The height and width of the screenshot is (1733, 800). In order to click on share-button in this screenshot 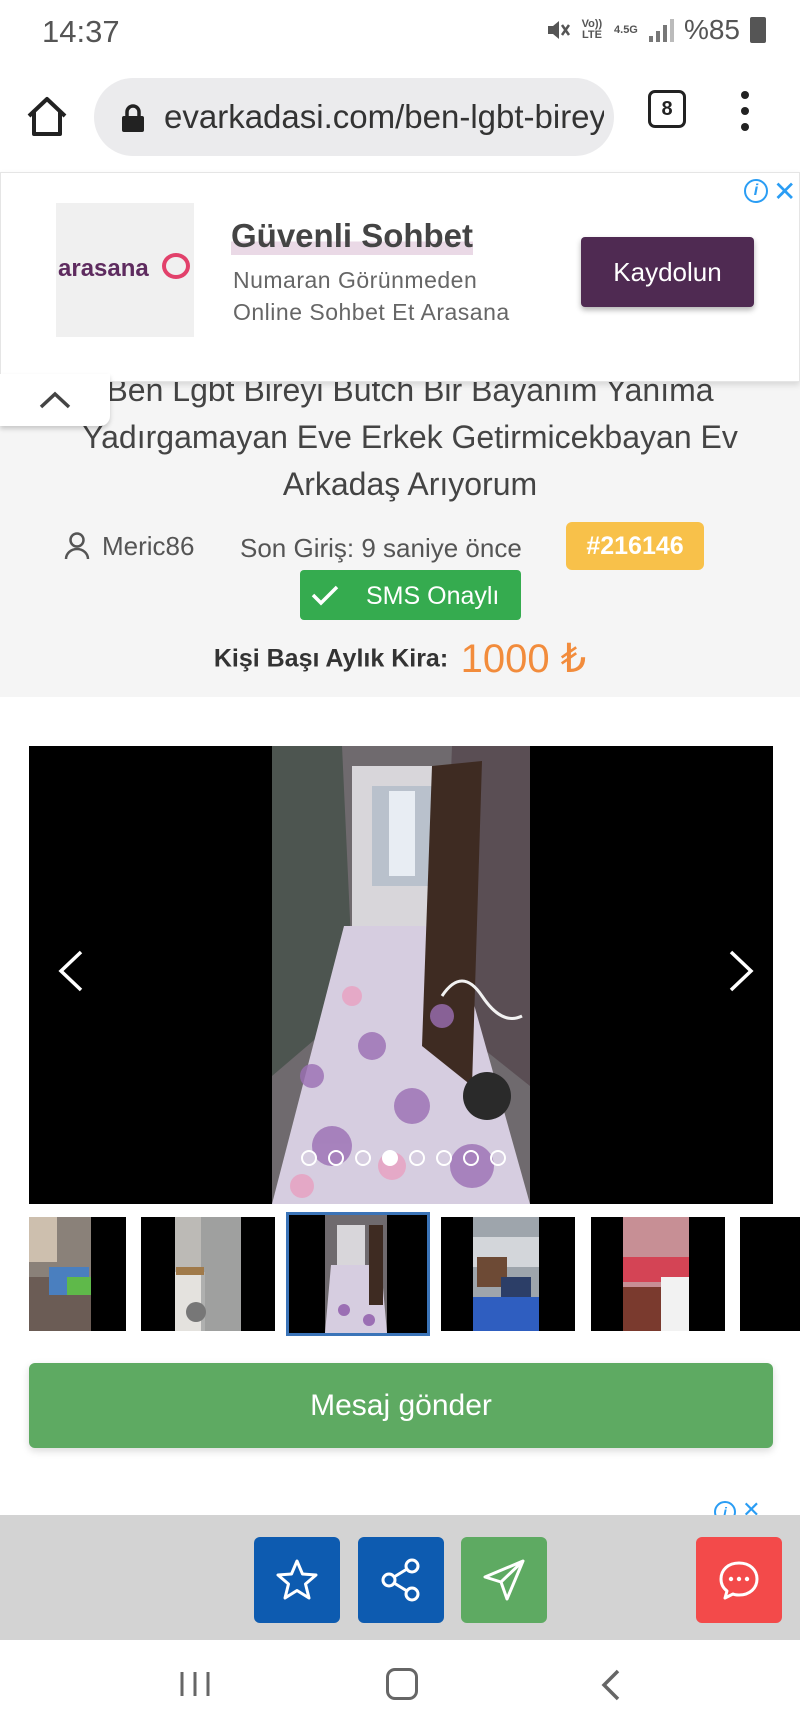, I will do `click(401, 1580)`.